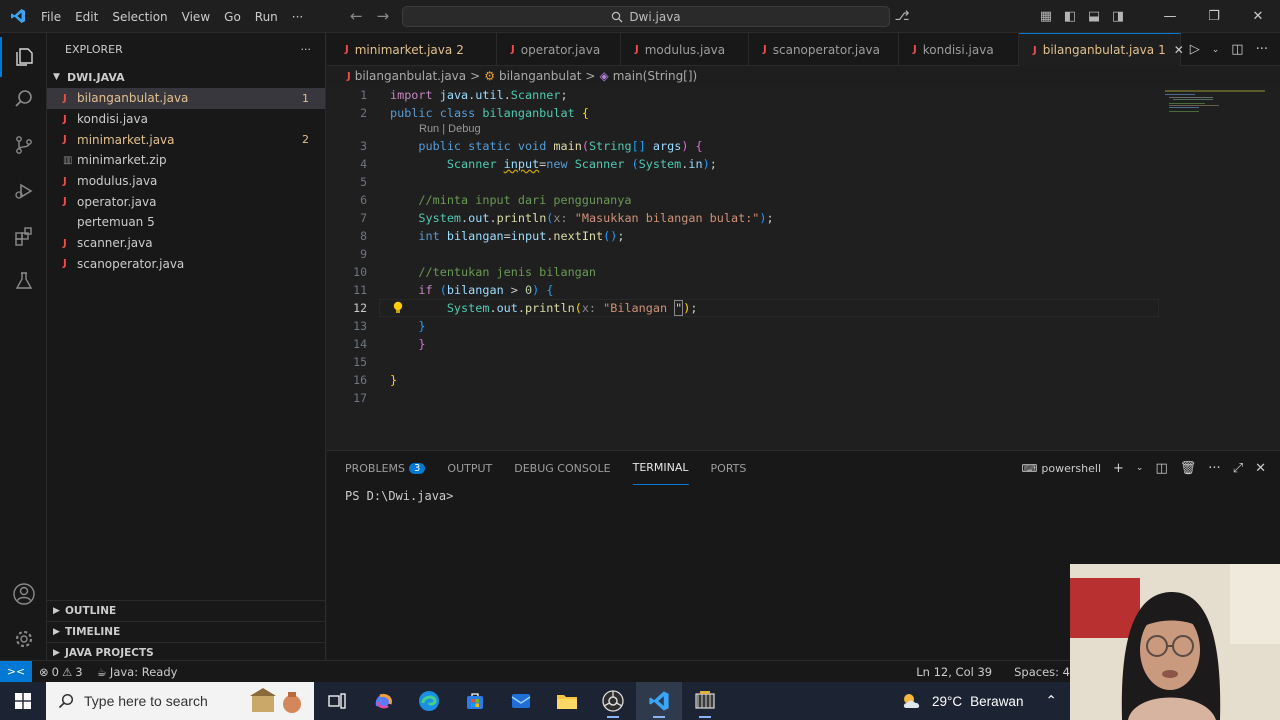 The height and width of the screenshot is (720, 1280). I want to click on tab-minimarket: J minimarket.java 2, so click(412, 49).